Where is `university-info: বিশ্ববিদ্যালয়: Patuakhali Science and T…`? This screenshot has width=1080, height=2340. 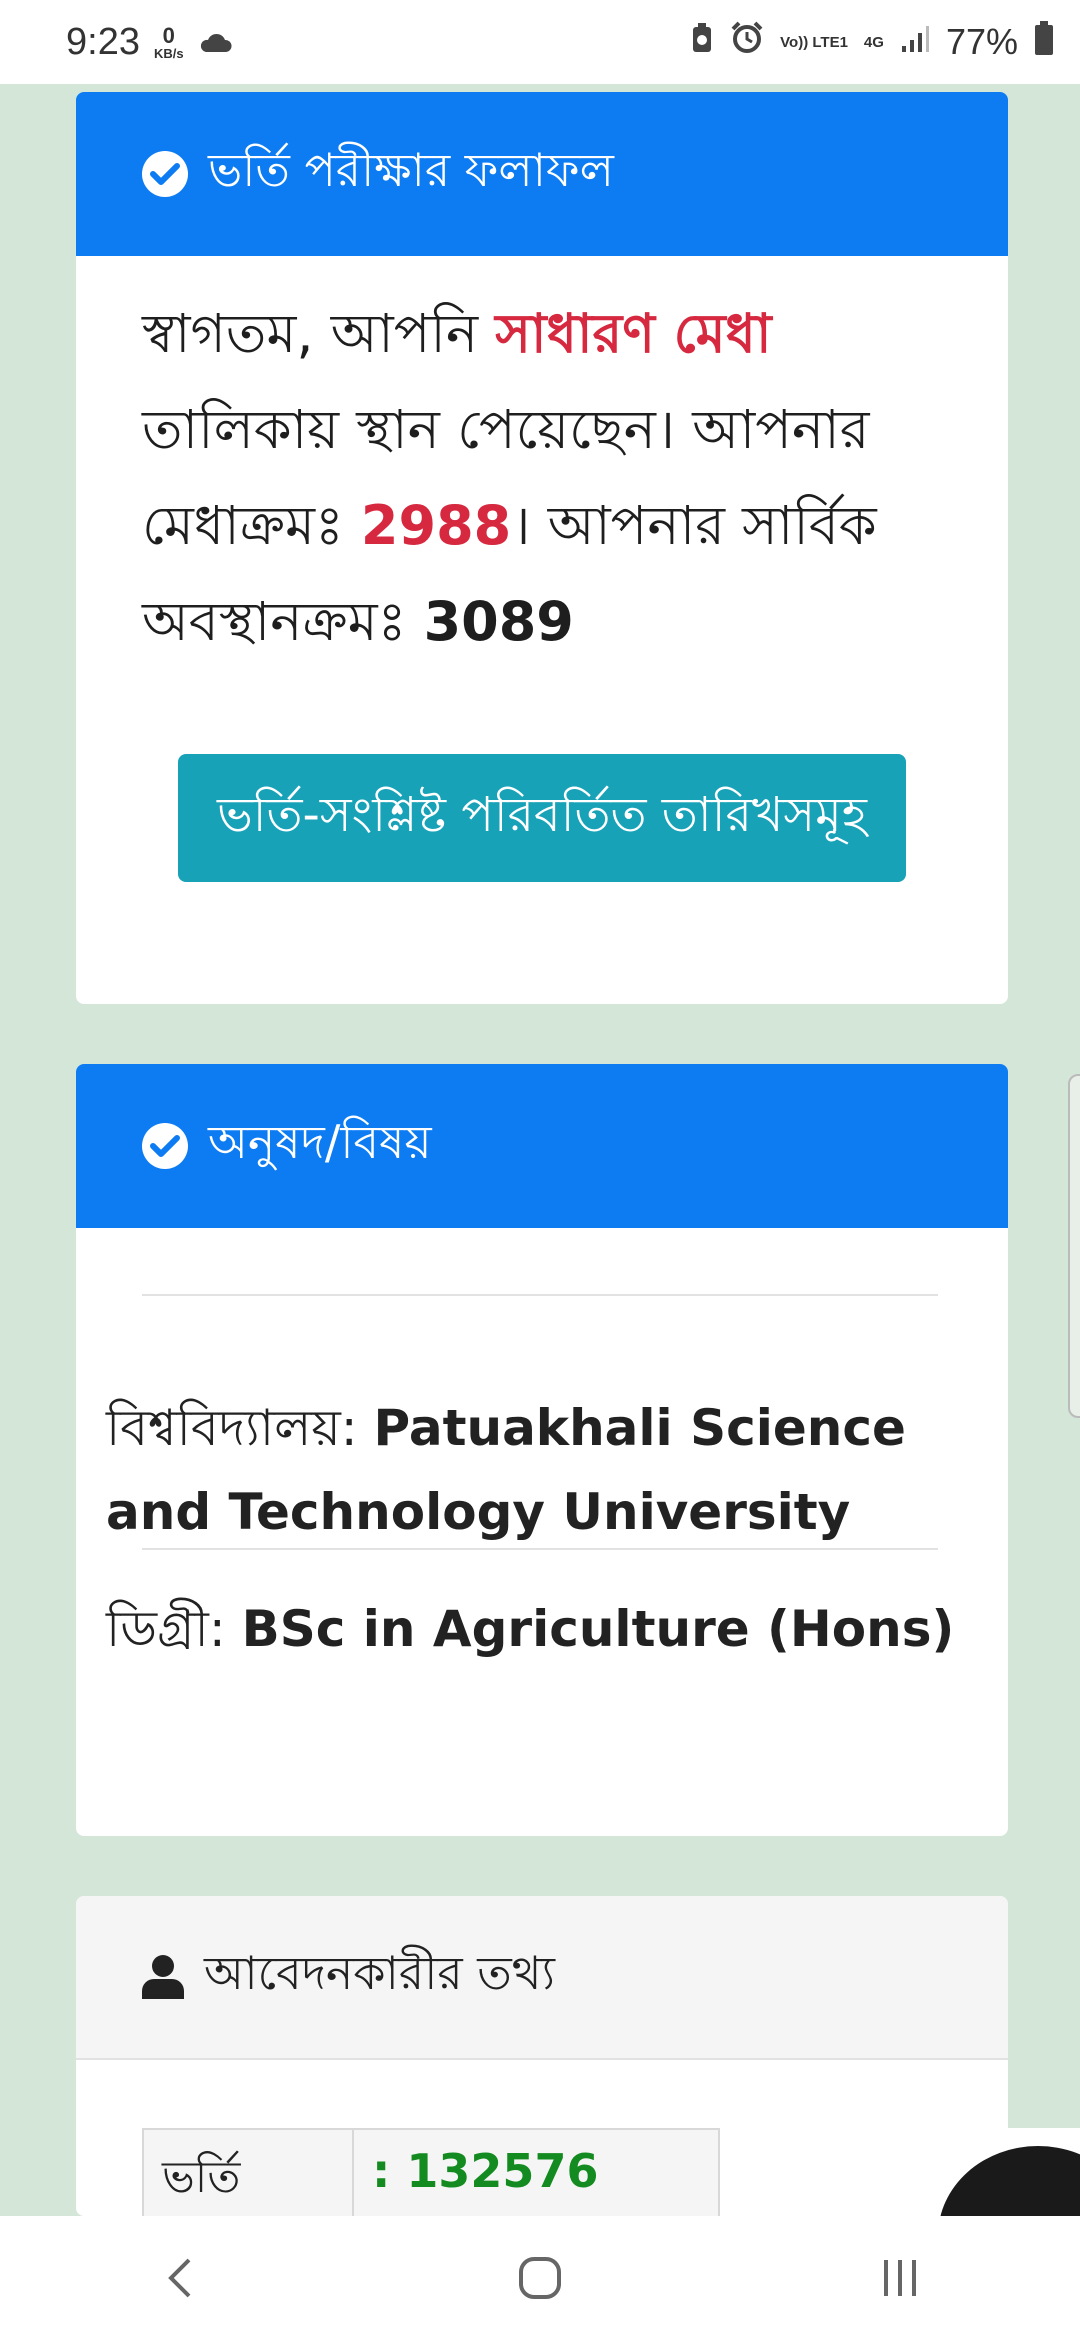
university-info: বিশ্ববিদ্যালয়: Patuakhali Science and T… is located at coordinates (526, 1470).